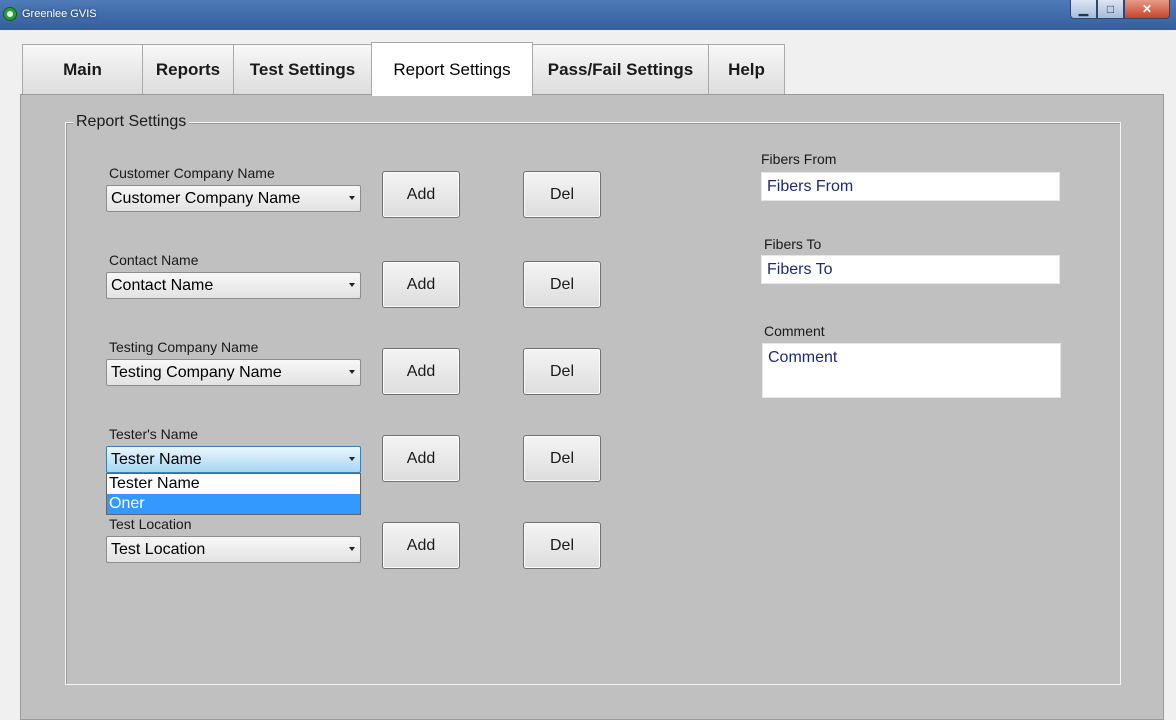  Describe the element at coordinates (452, 69) in the screenshot. I see `tab-report-settings: Report Settings` at that location.